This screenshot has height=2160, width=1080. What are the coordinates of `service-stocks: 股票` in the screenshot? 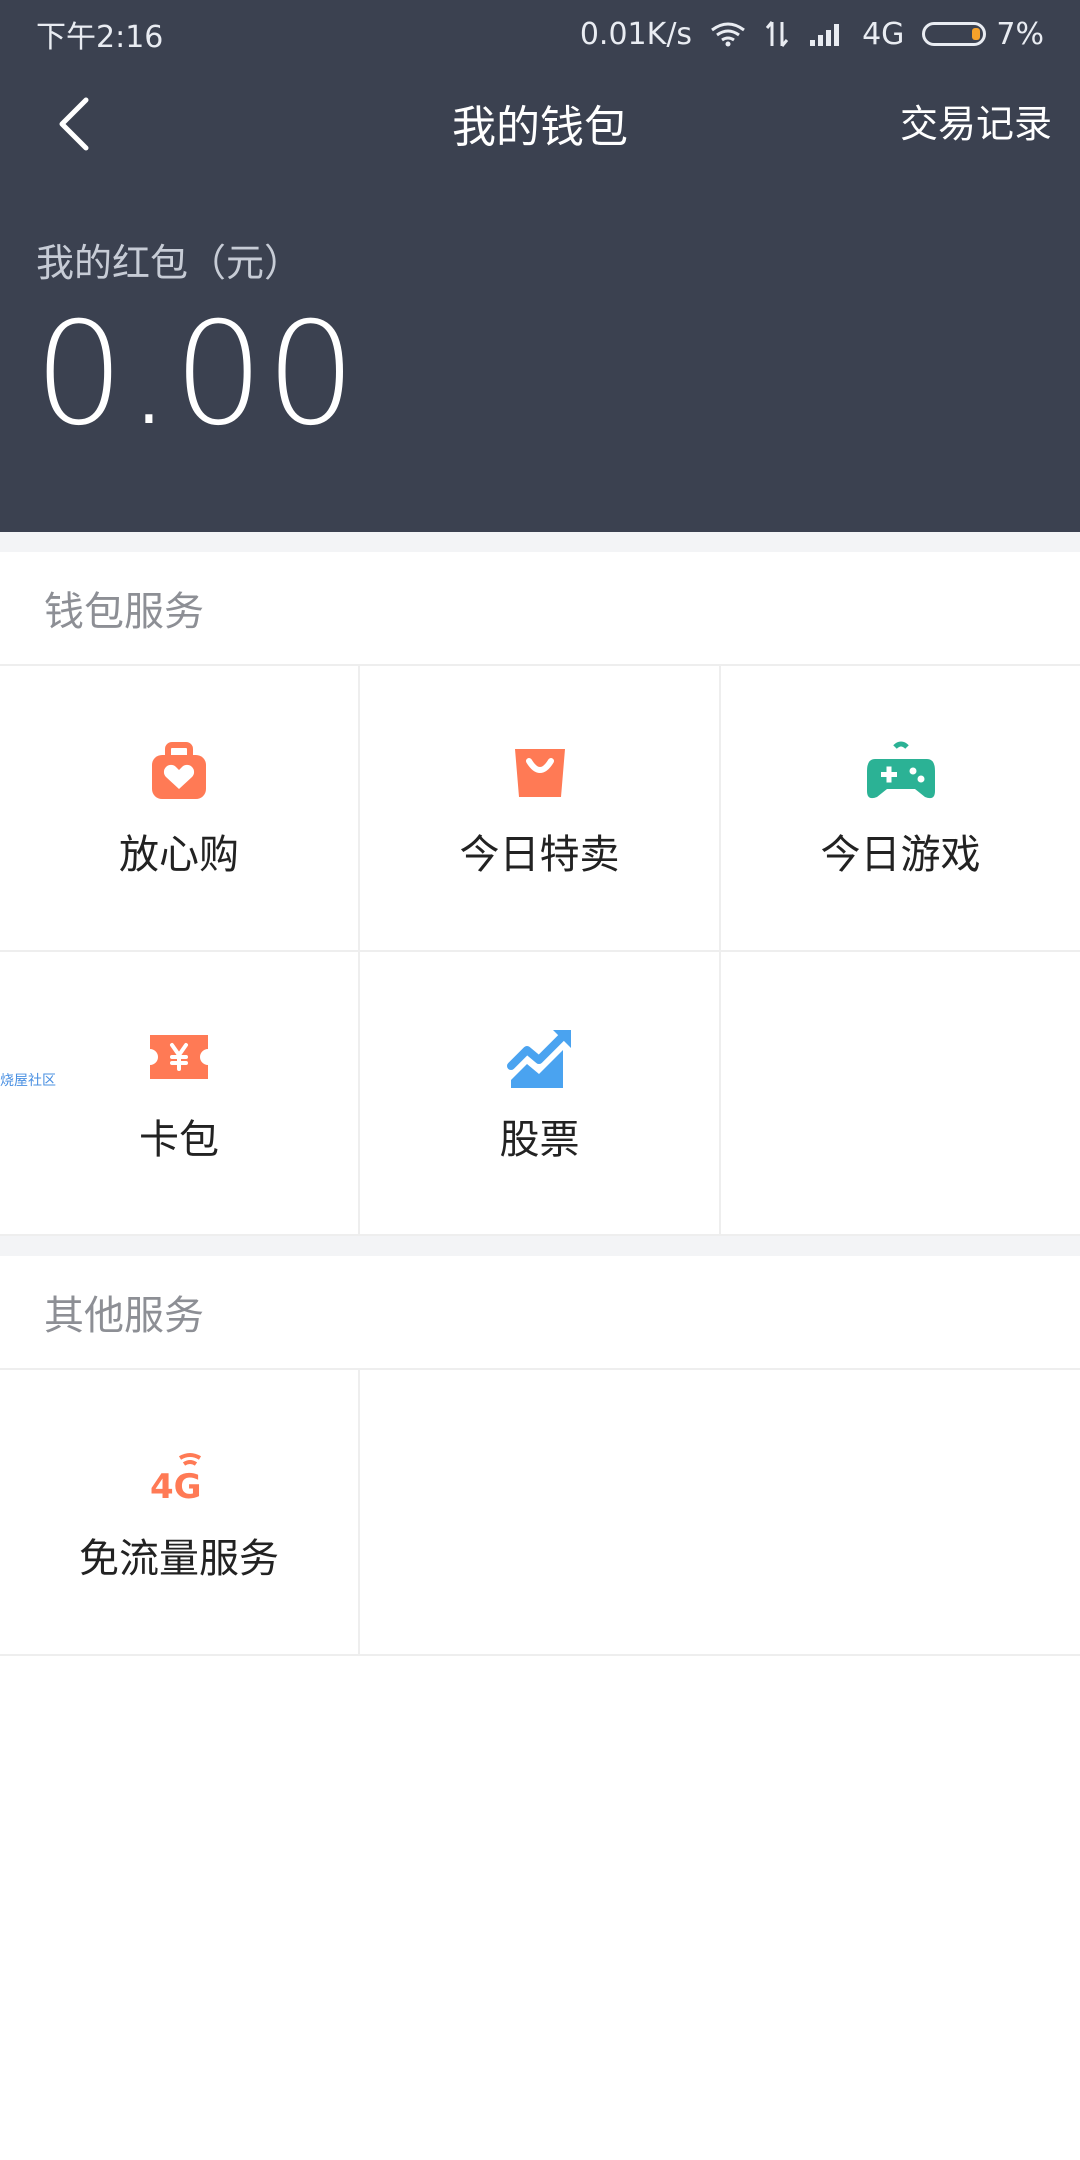 It's located at (540, 1092).